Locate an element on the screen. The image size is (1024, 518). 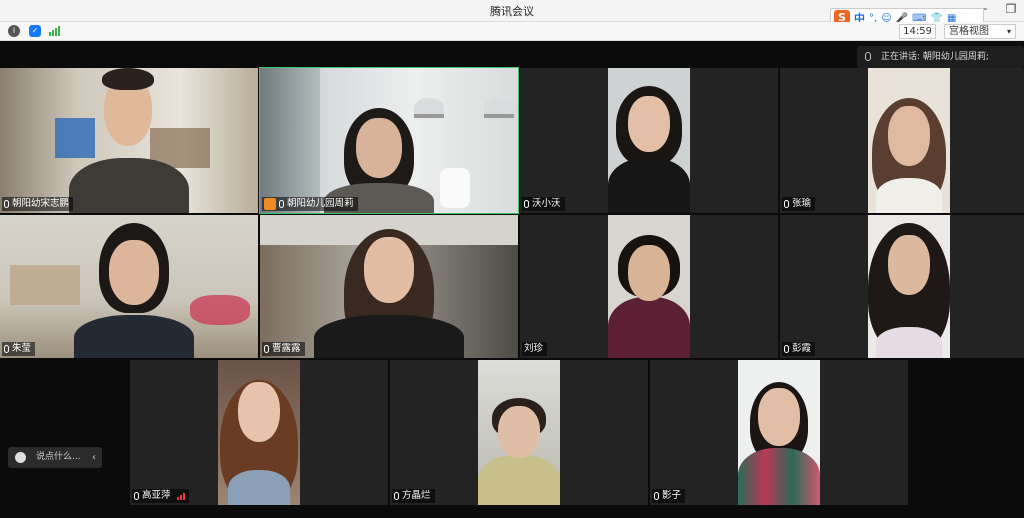
chevron-left-icon: ‹ is located at coordinates (94, 457).